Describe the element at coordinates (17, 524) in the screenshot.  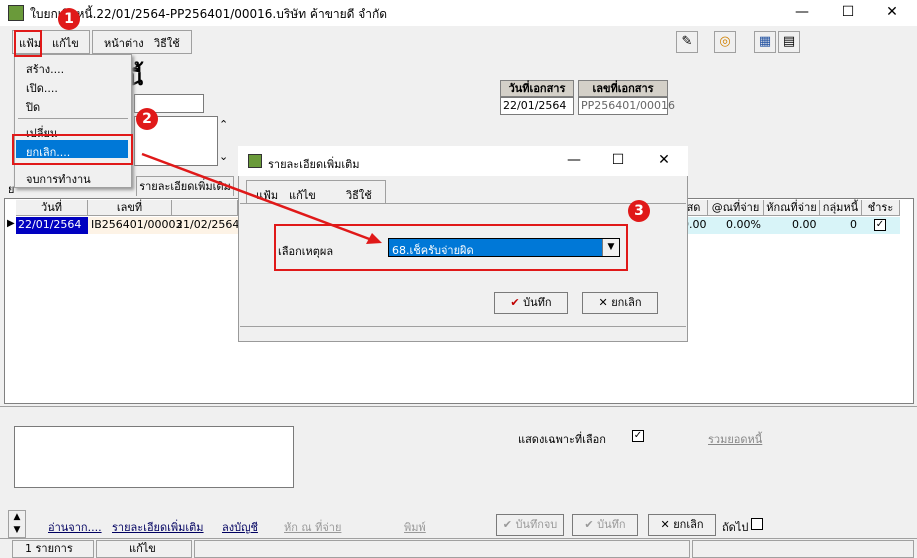
I see `scroll-stepper: ▲ ▼` at that location.